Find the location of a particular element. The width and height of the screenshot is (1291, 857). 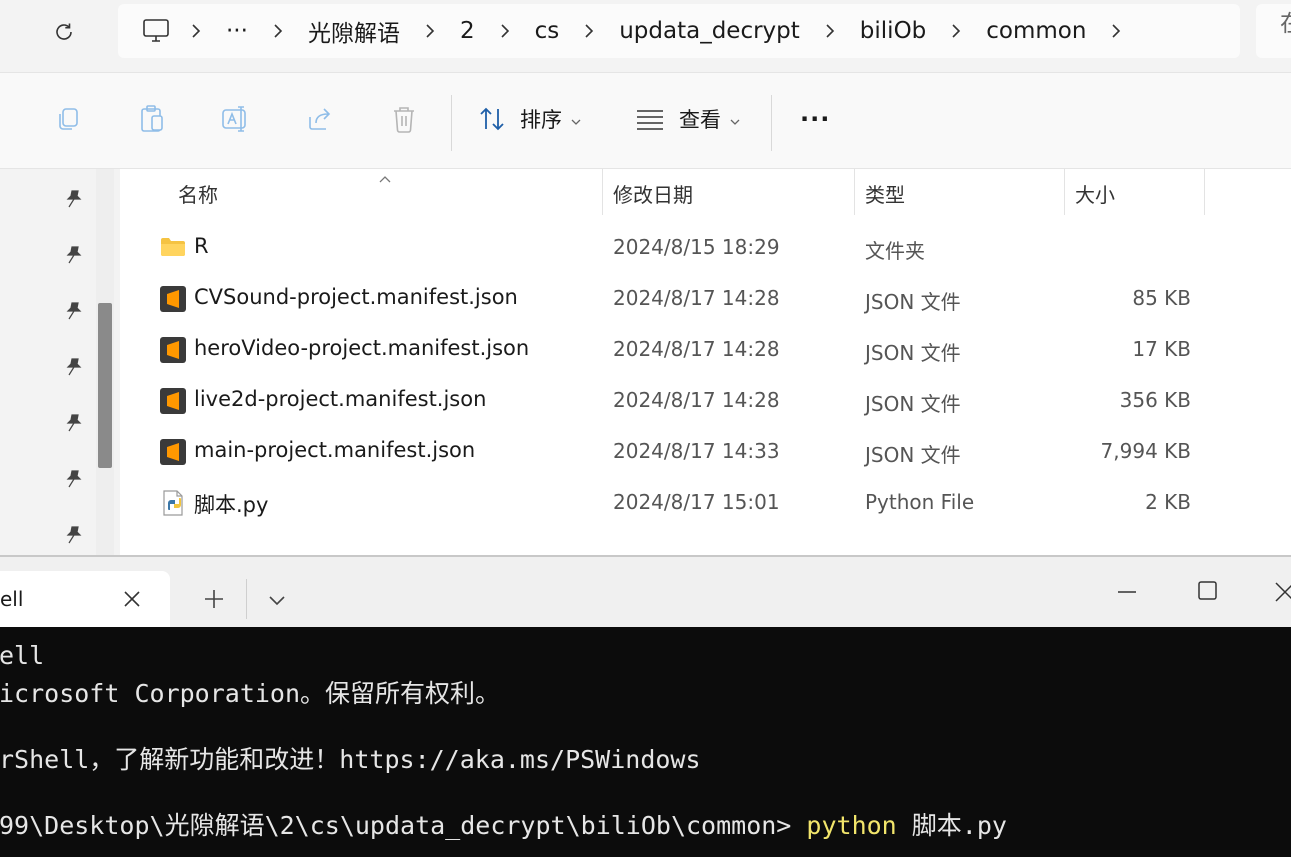

file-name: live2d-project.manifest.json is located at coordinates (340, 399).